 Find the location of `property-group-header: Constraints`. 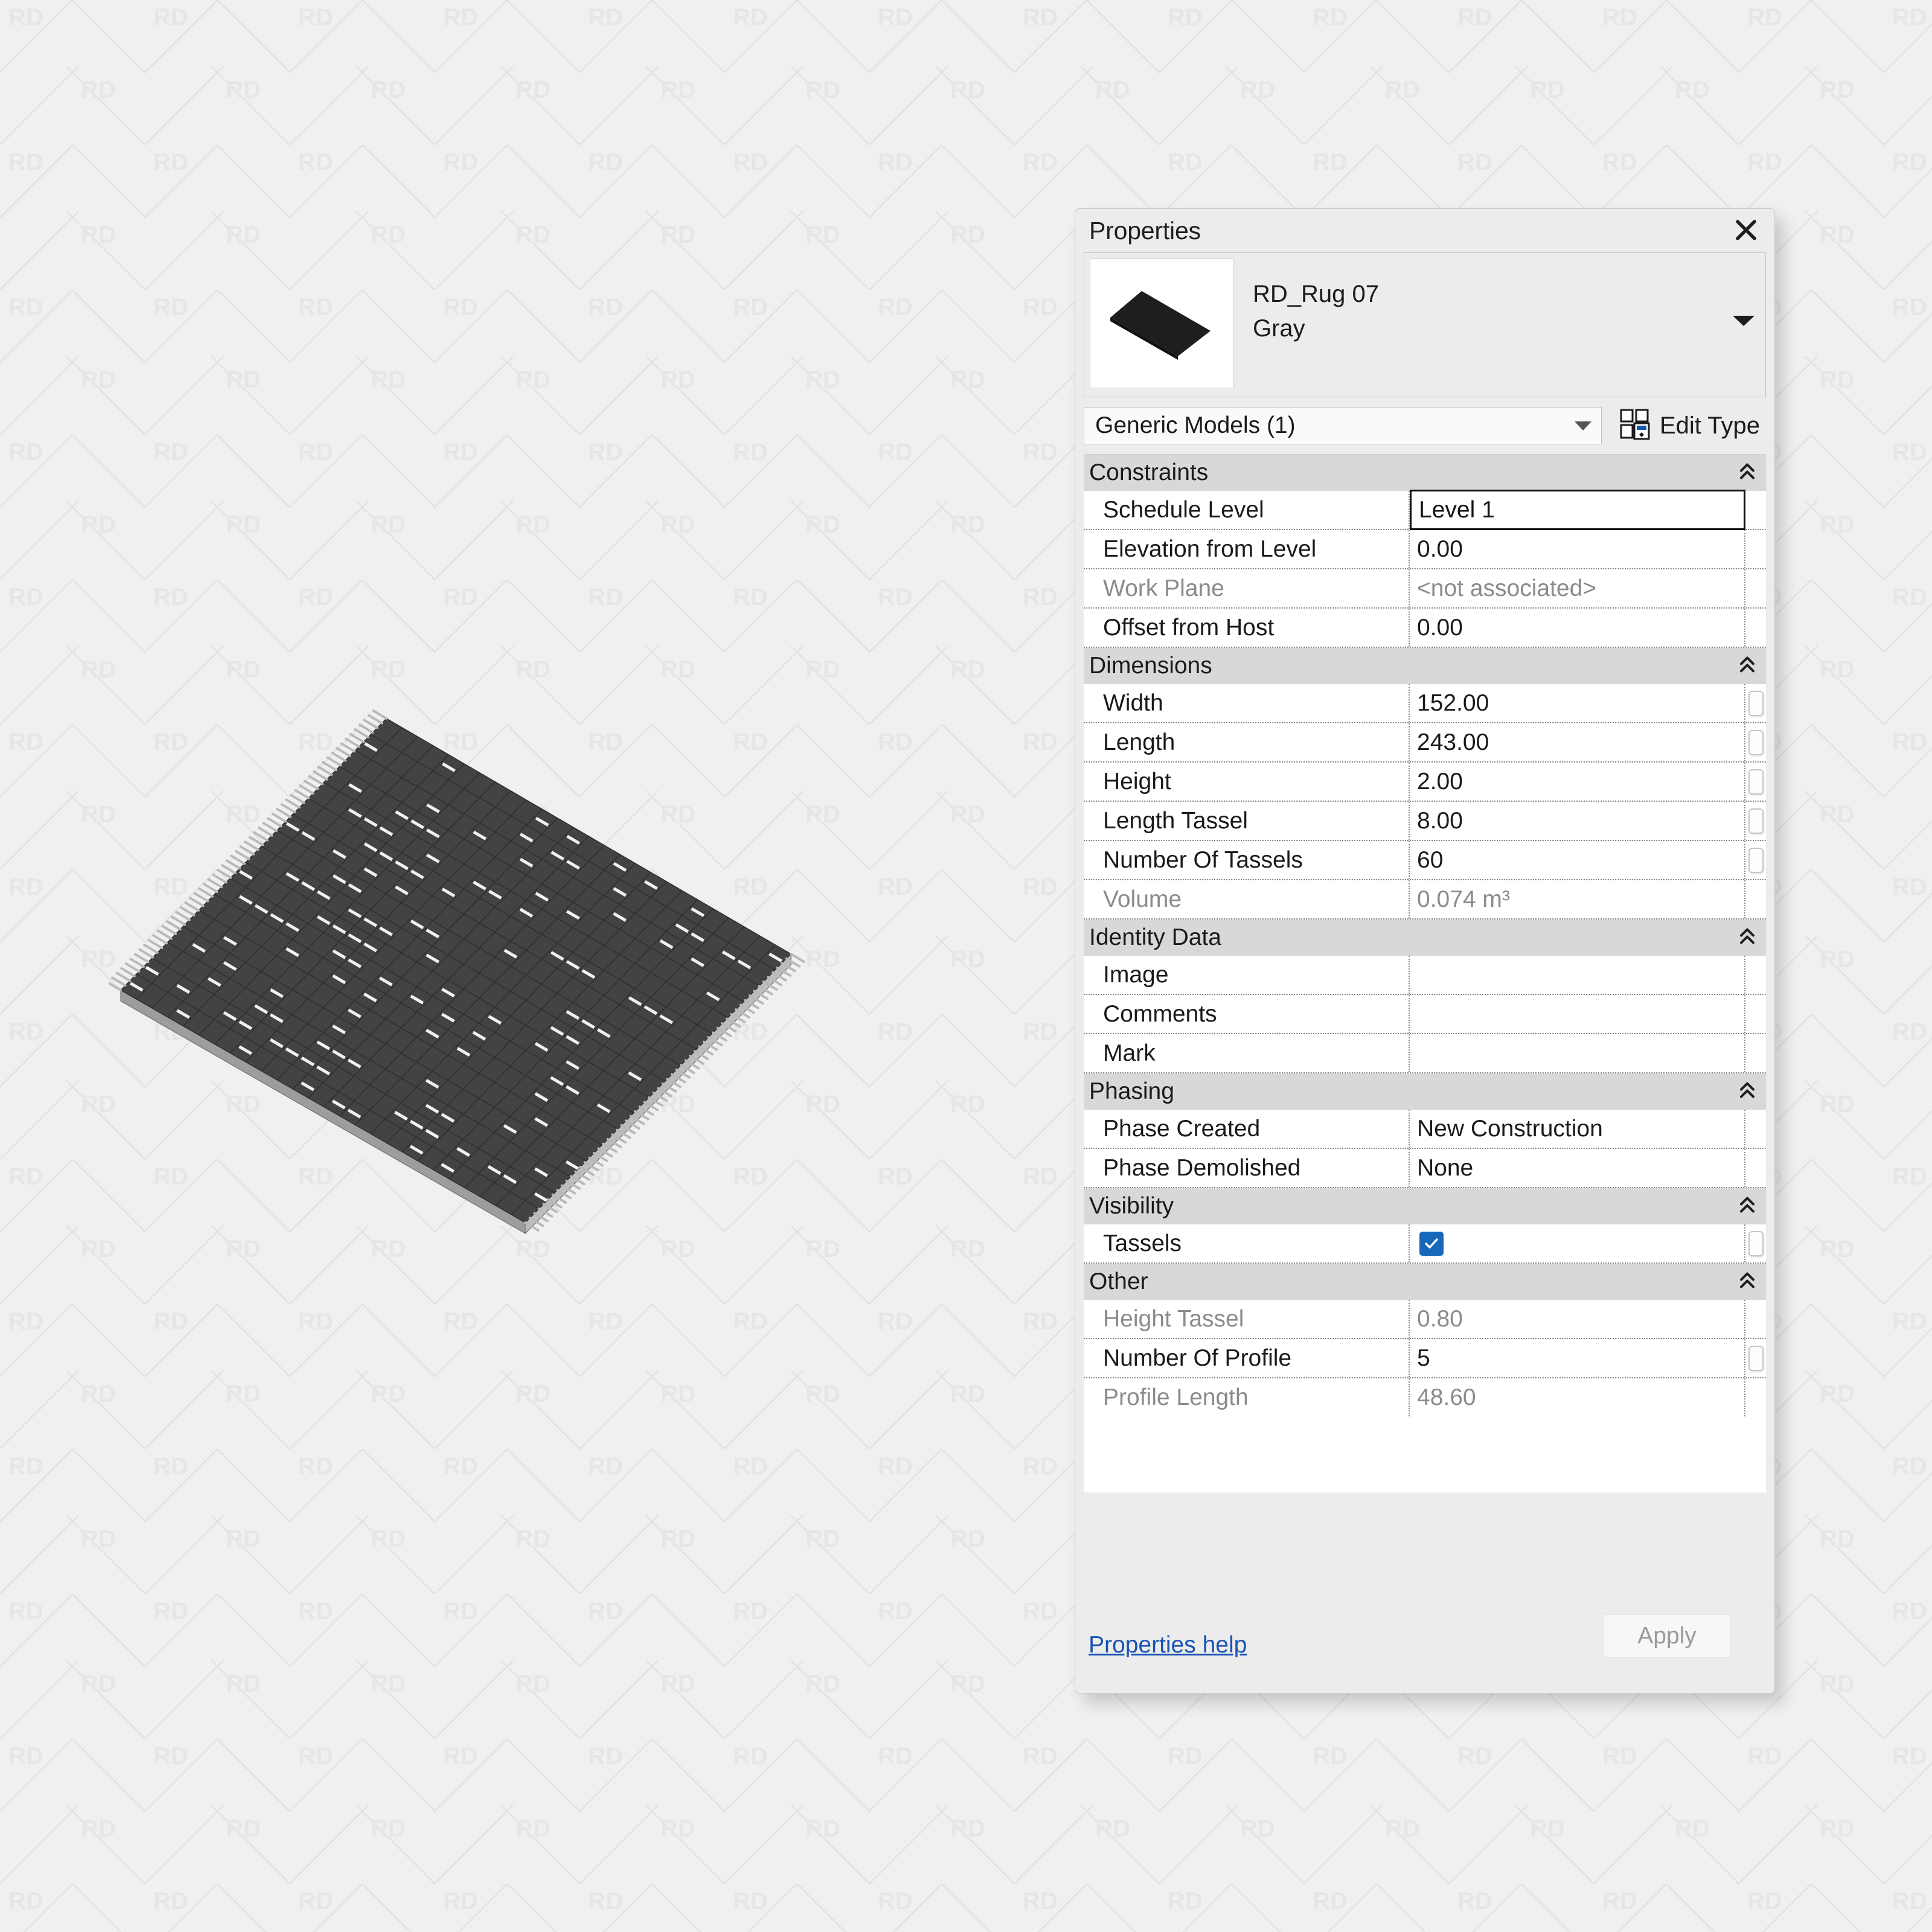

property-group-header: Constraints is located at coordinates (1425, 473).